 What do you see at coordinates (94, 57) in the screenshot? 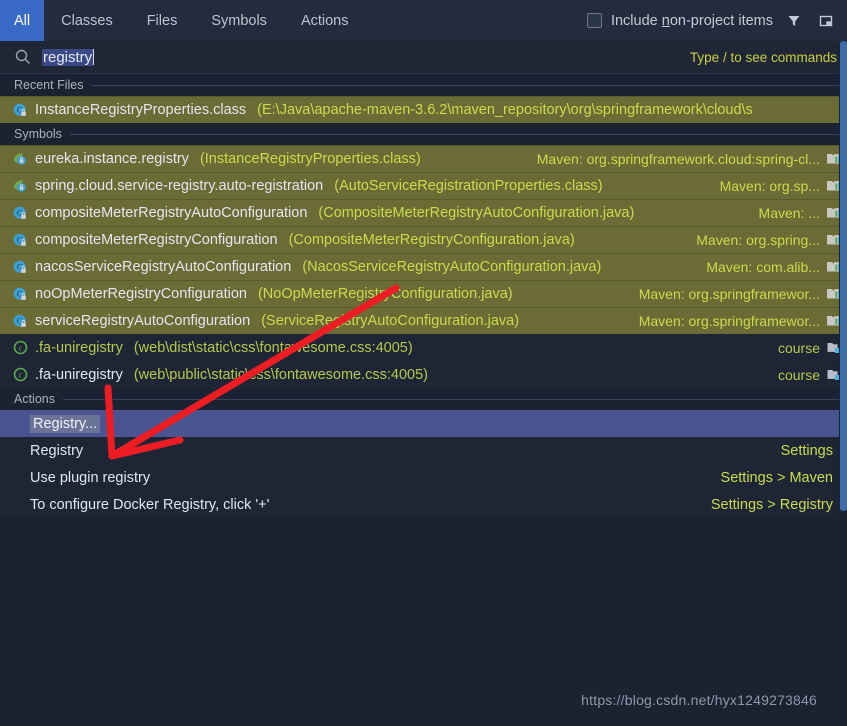
I see `text-caret` at bounding box center [94, 57].